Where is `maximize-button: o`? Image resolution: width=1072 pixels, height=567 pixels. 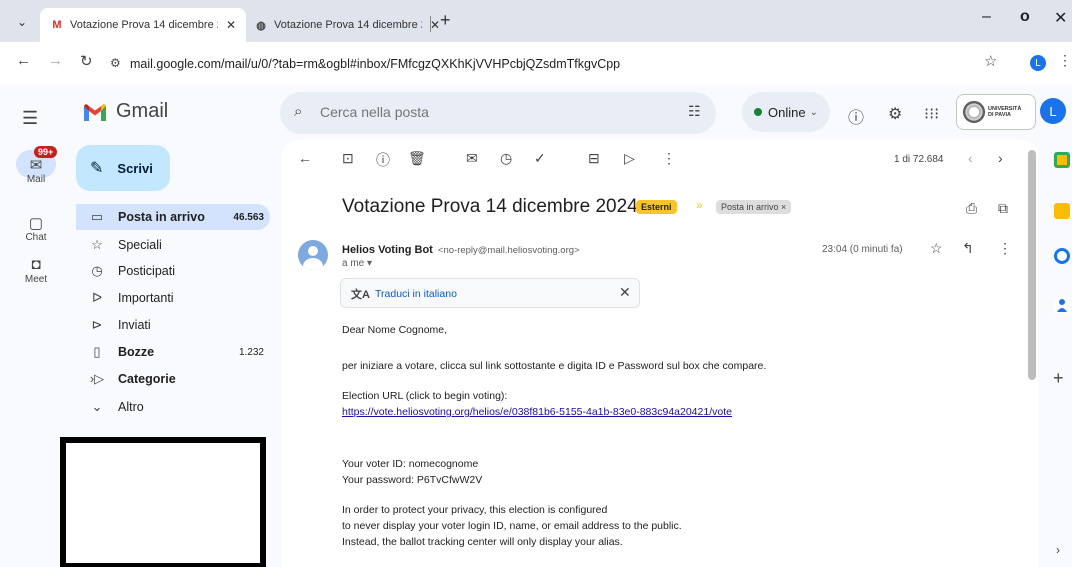
maximize-button: o is located at coordinates (1025, 17).